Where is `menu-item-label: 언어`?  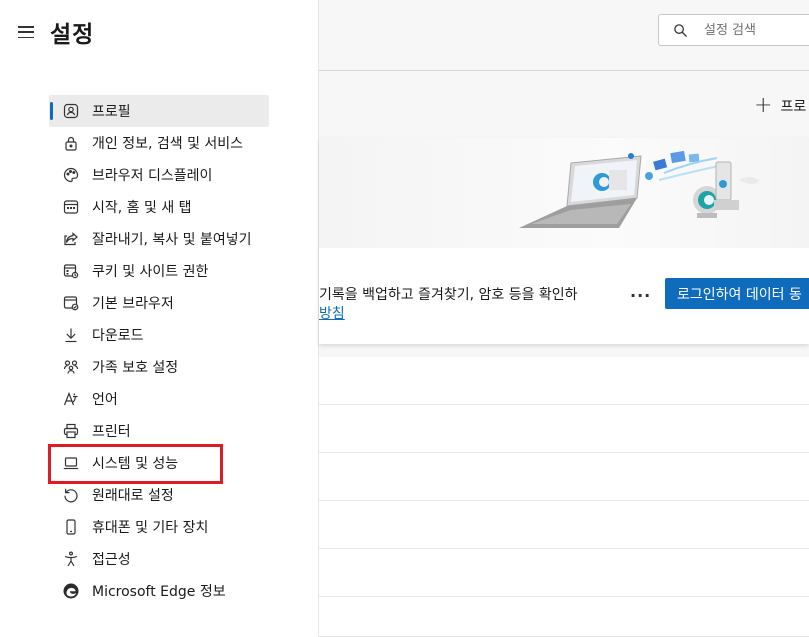
menu-item-label: 언어 is located at coordinates (105, 400).